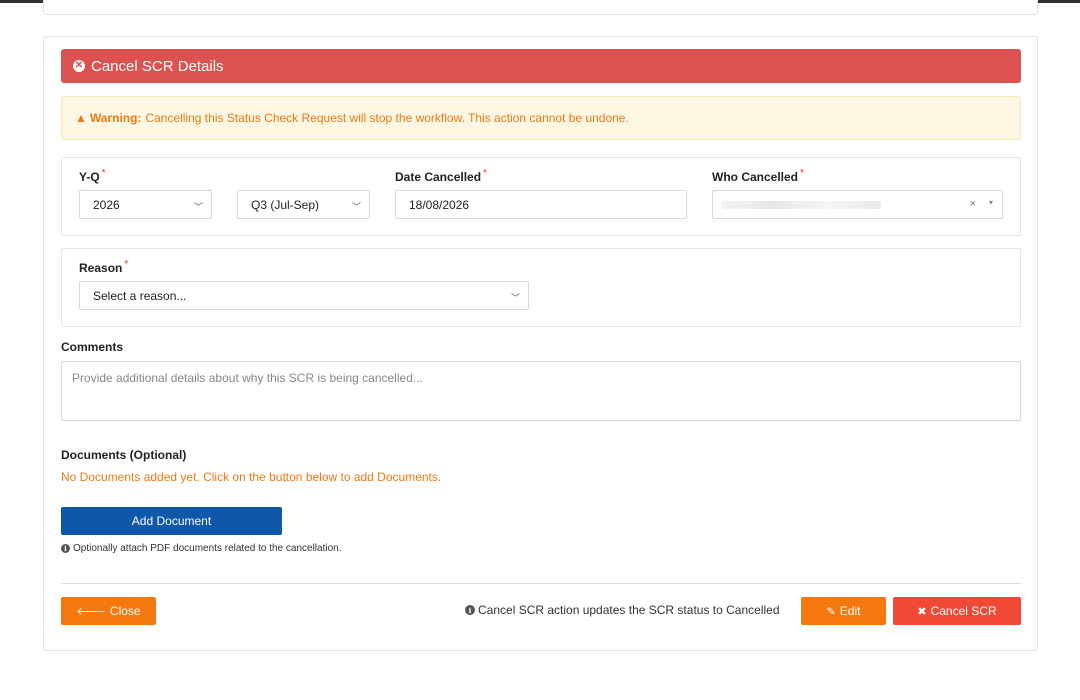 The image size is (1080, 700). I want to click on reason-select: Select a reason... ﹀, so click(304, 295).